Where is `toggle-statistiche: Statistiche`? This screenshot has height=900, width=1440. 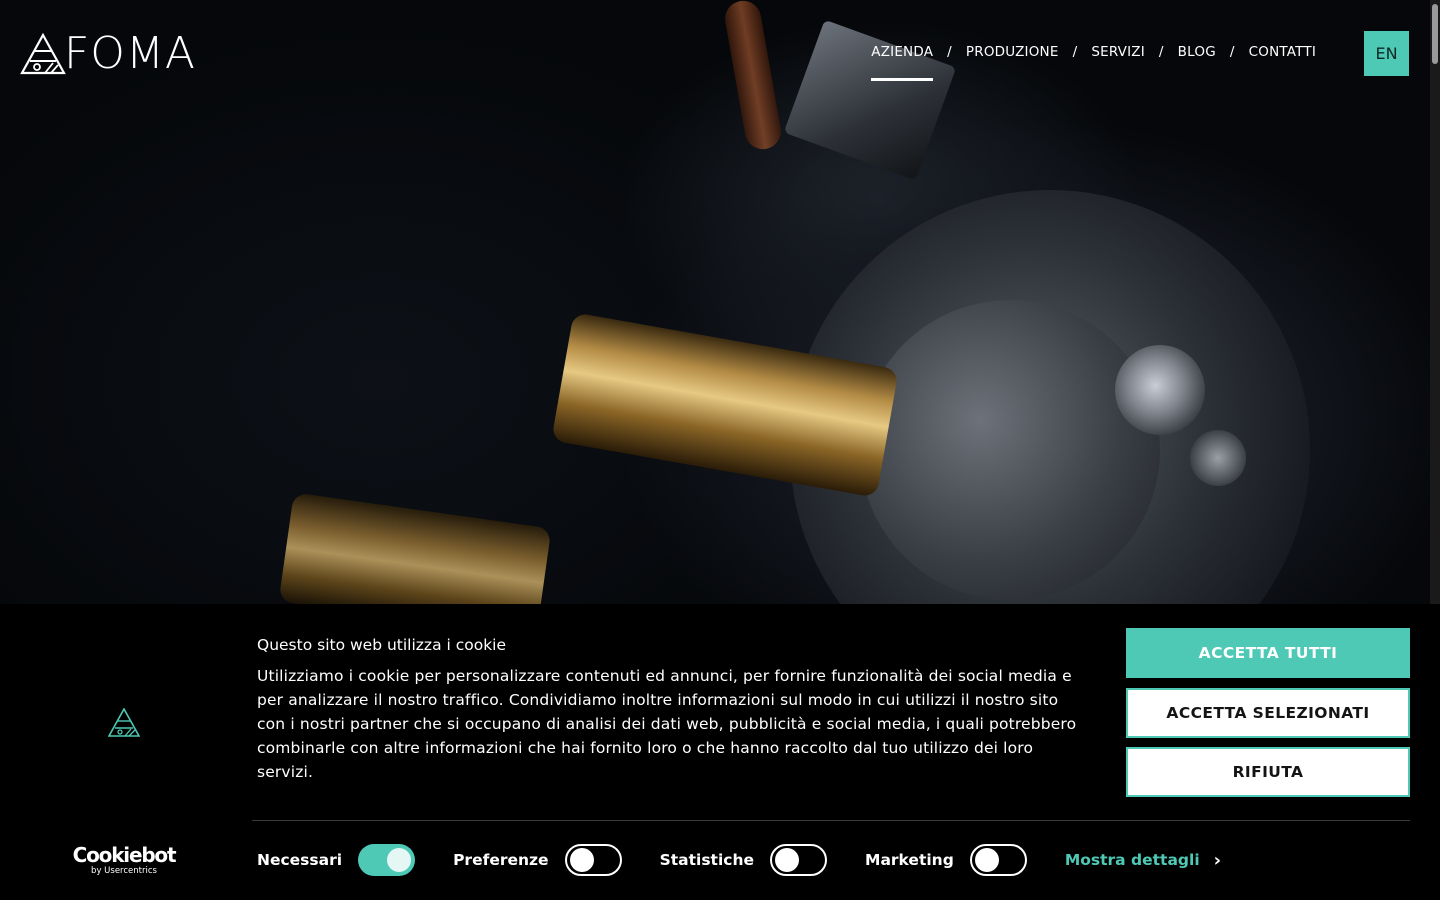 toggle-statistiche: Statistiche is located at coordinates (743, 860).